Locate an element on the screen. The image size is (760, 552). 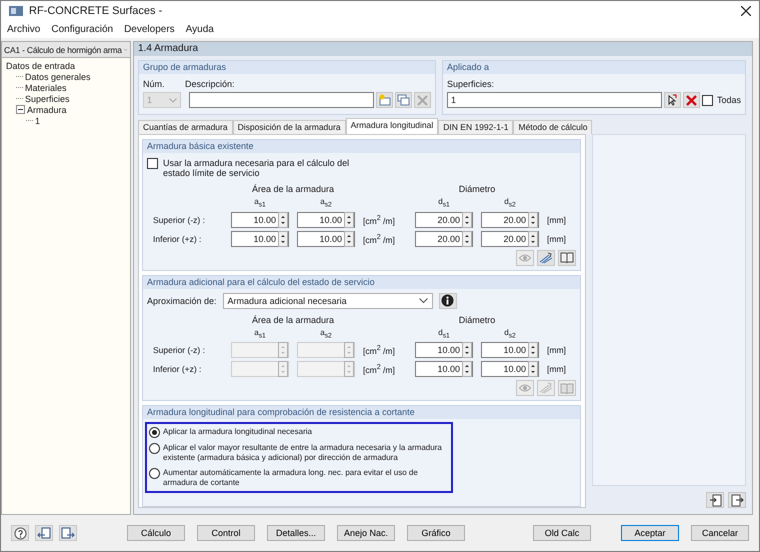
group-title: Armadura adicional para el cálculo del estado de servicio is located at coordinates (361, 282).